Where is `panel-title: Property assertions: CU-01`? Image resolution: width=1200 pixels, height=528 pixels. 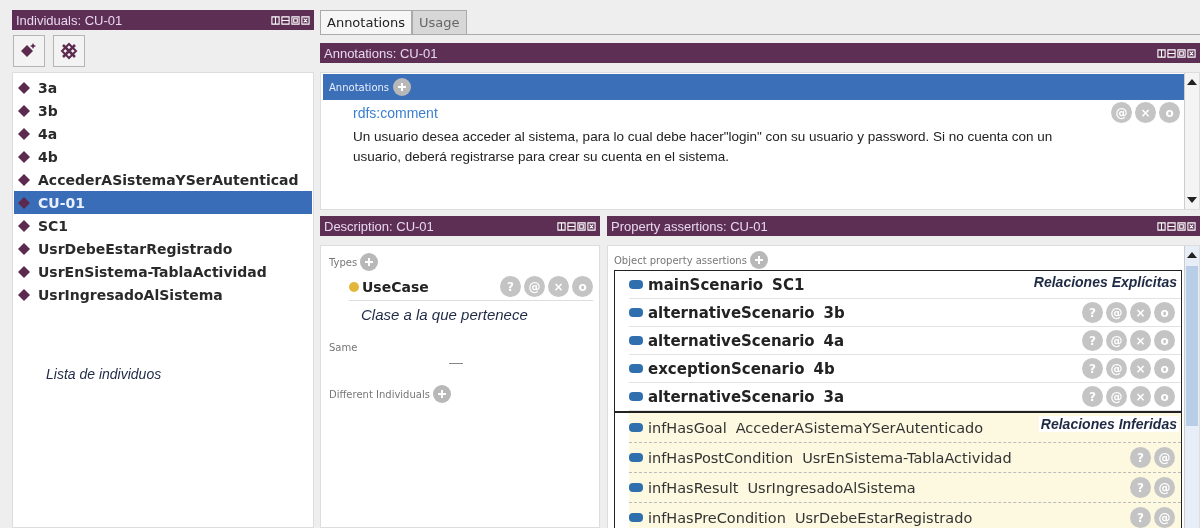 panel-title: Property assertions: CU-01 is located at coordinates (689, 226).